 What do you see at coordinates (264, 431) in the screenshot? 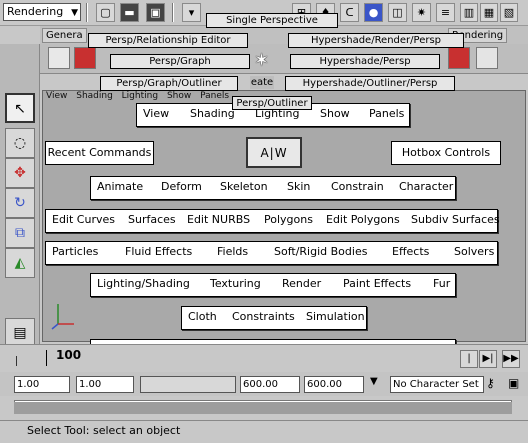
I see `help-line: Select Tool: select an object` at bounding box center [264, 431].